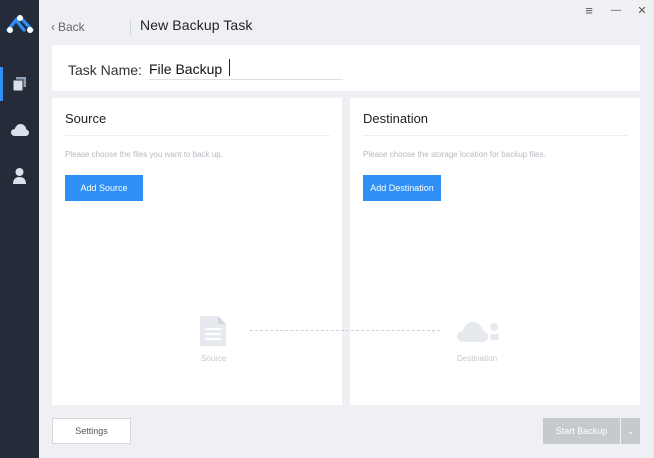 This screenshot has width=654, height=458. Describe the element at coordinates (71, 27) in the screenshot. I see `back-label: Back` at that location.